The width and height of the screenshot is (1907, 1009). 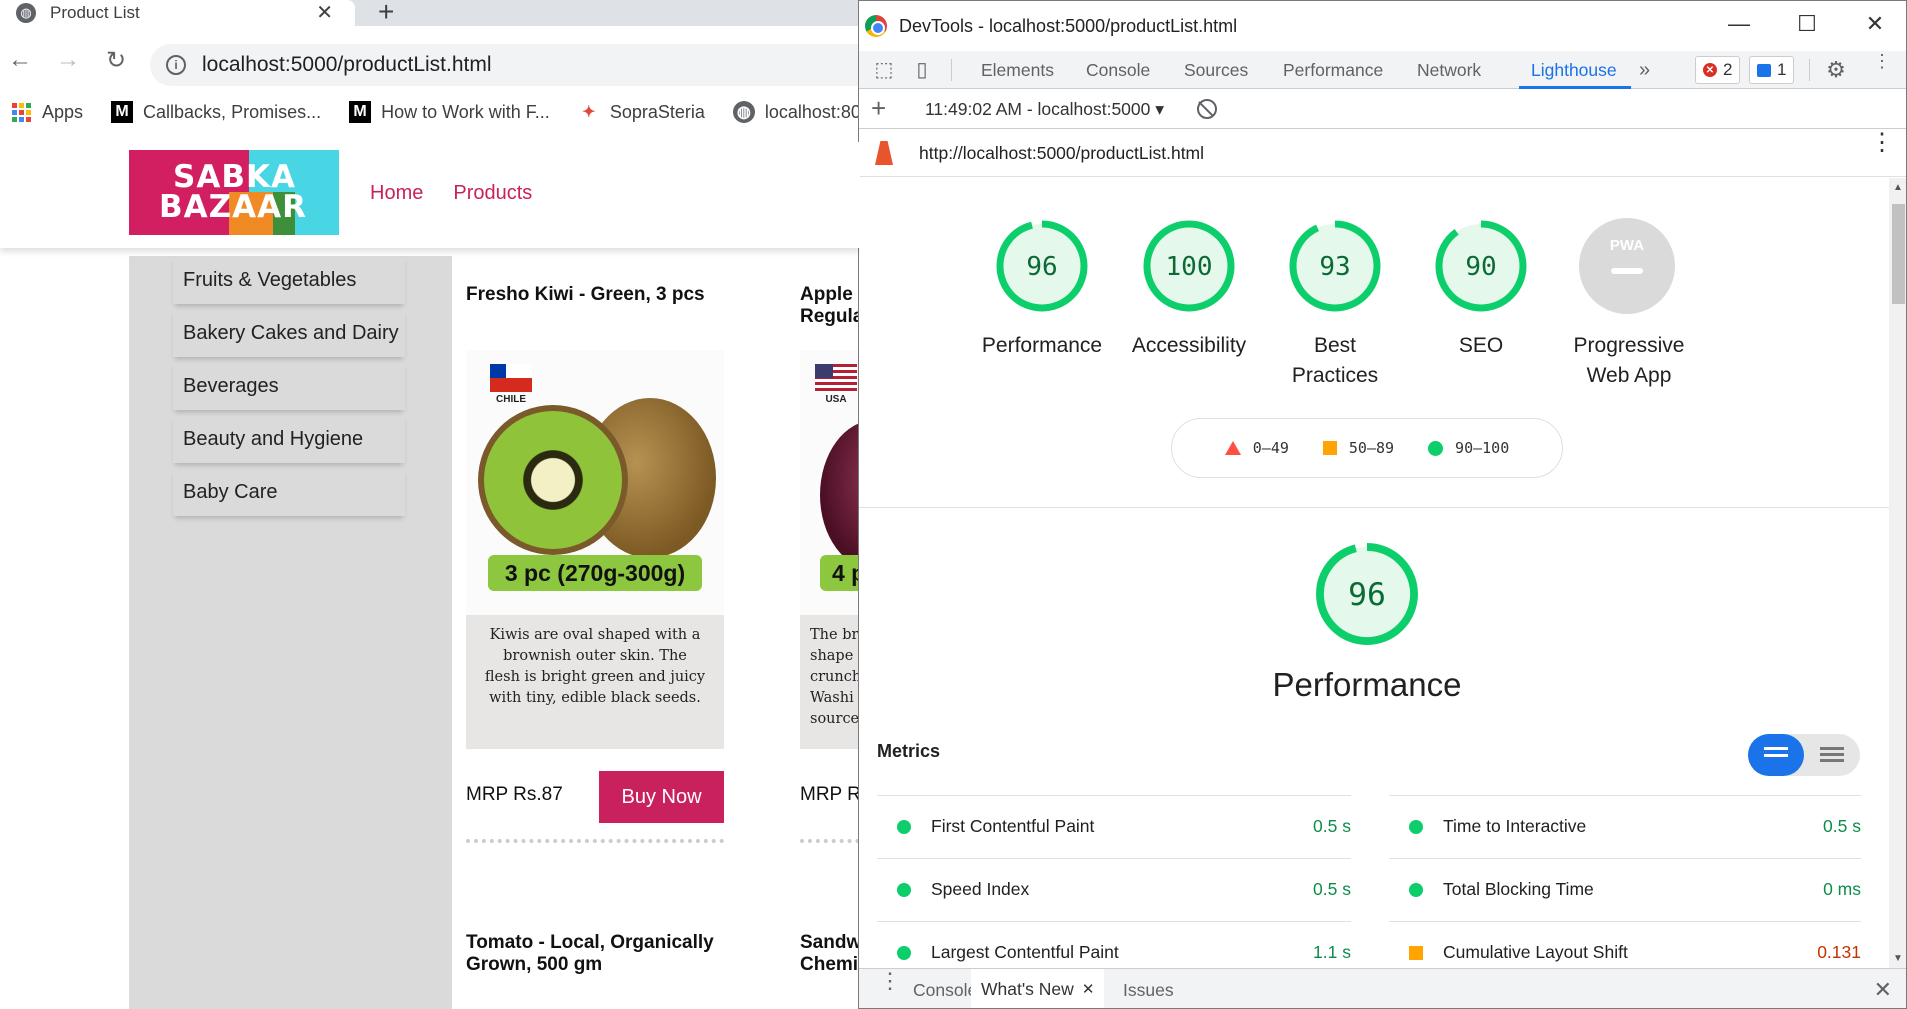 What do you see at coordinates (657, 111) in the screenshot?
I see `bookmark-label: SopraSteria` at bounding box center [657, 111].